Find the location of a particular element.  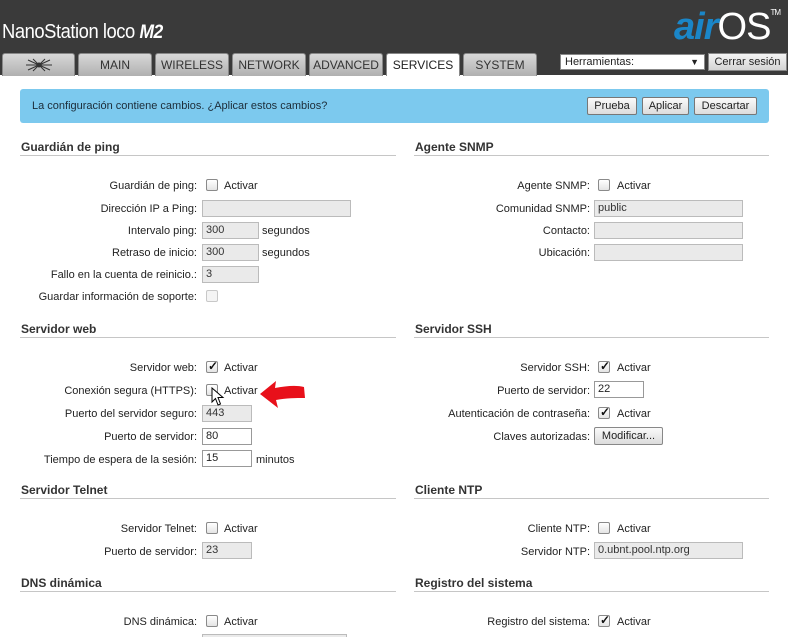

syslog-enable-text: Activar is located at coordinates (634, 622).